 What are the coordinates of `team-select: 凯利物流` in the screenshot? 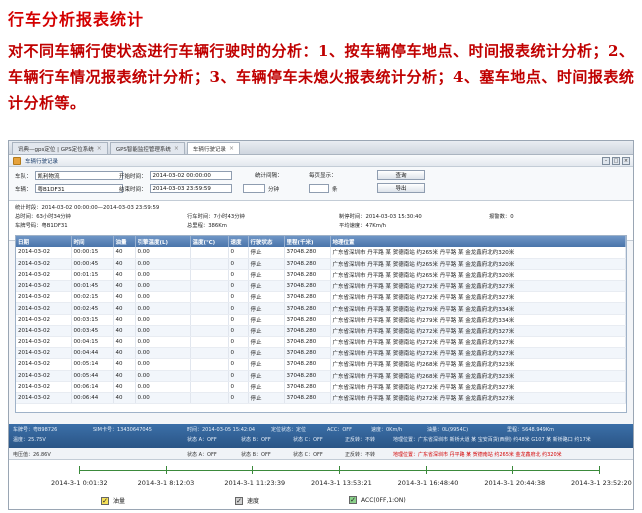 It's located at (78, 175).